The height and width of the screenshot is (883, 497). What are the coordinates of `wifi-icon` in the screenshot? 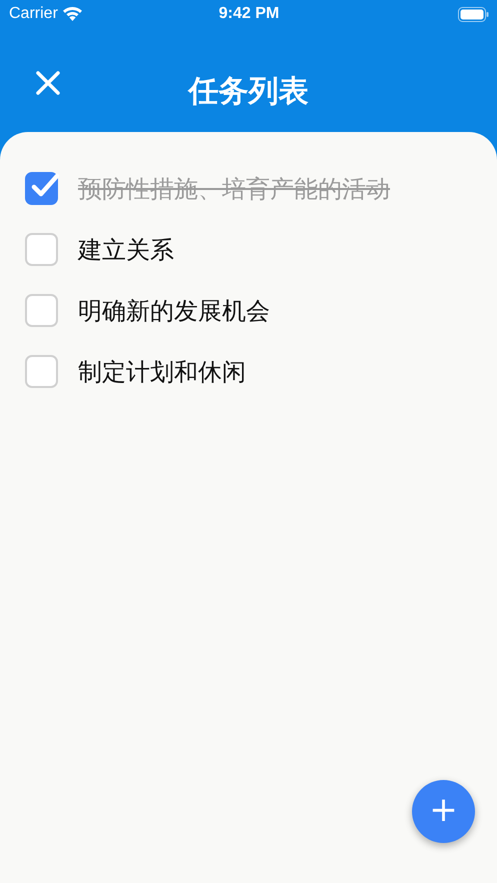 It's located at (72, 14).